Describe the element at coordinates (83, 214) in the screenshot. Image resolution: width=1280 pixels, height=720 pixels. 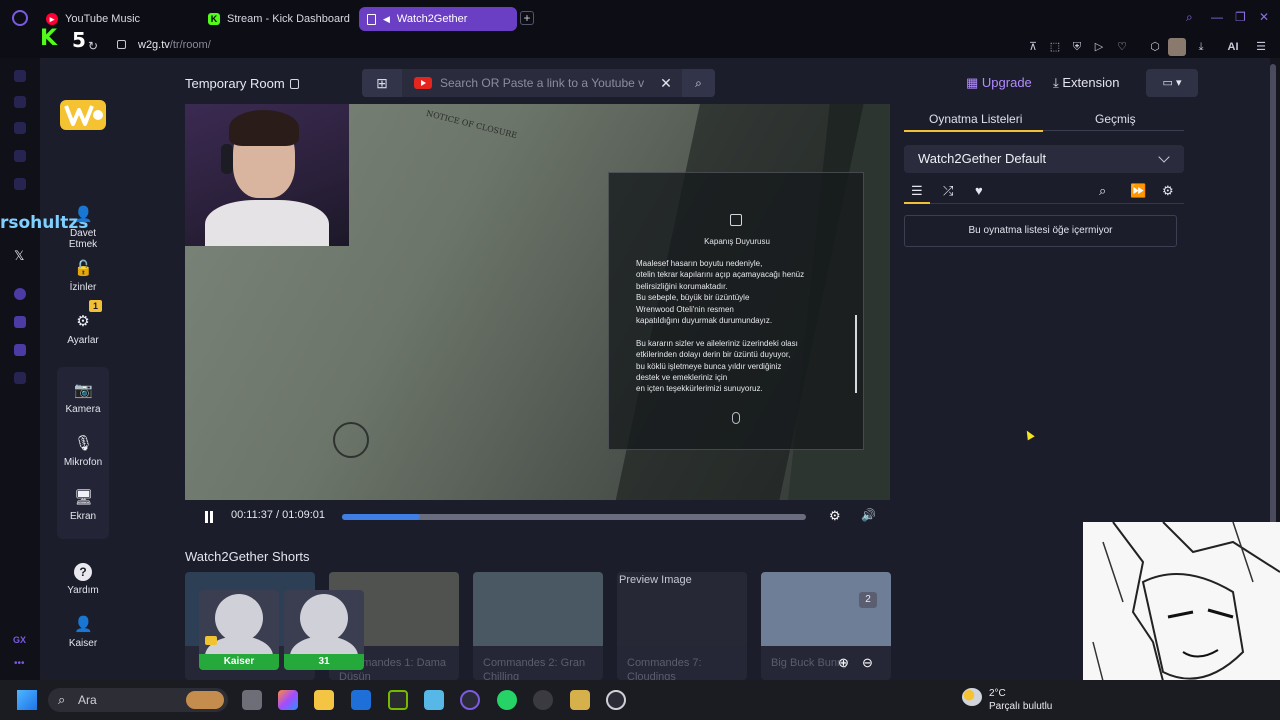
I see `add-user-icon: 👤` at that location.